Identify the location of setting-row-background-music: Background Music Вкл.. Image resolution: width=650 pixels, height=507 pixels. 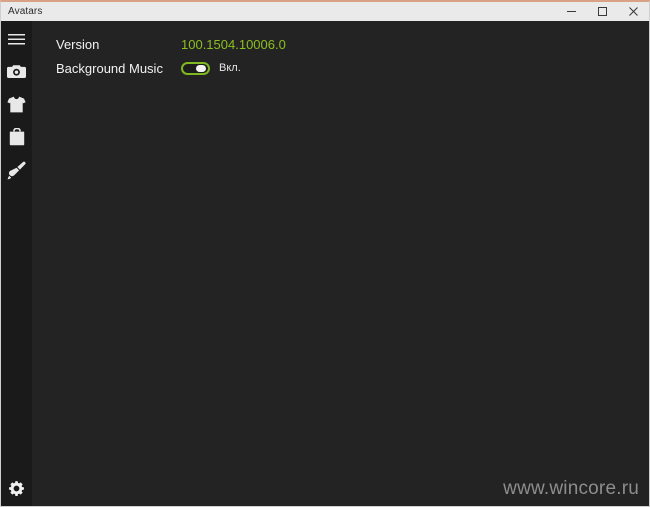
(171, 68).